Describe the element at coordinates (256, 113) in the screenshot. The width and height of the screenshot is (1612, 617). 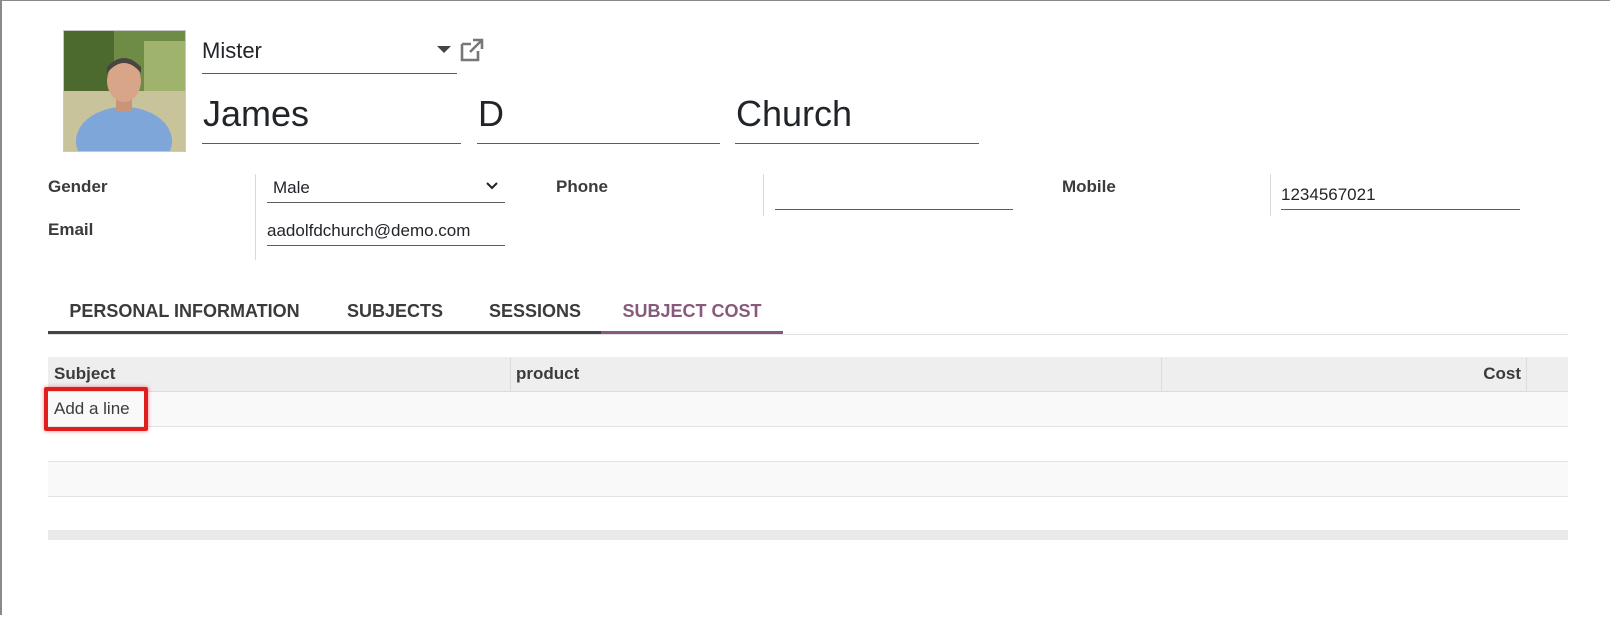
I see `first-name-value: James` at that location.